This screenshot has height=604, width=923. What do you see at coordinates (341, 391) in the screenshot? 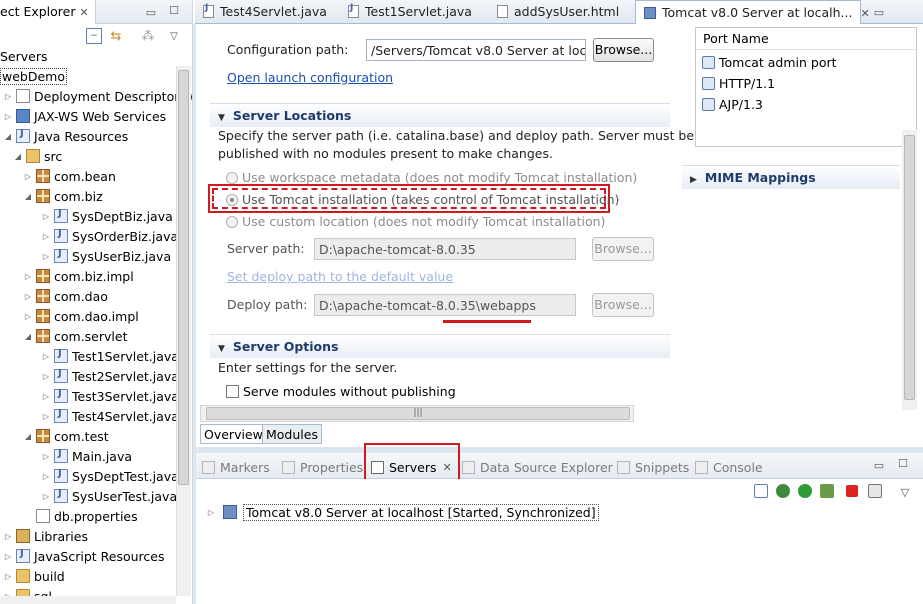
I see `serve-modules-checkbox: Serve modules without publishing` at bounding box center [341, 391].